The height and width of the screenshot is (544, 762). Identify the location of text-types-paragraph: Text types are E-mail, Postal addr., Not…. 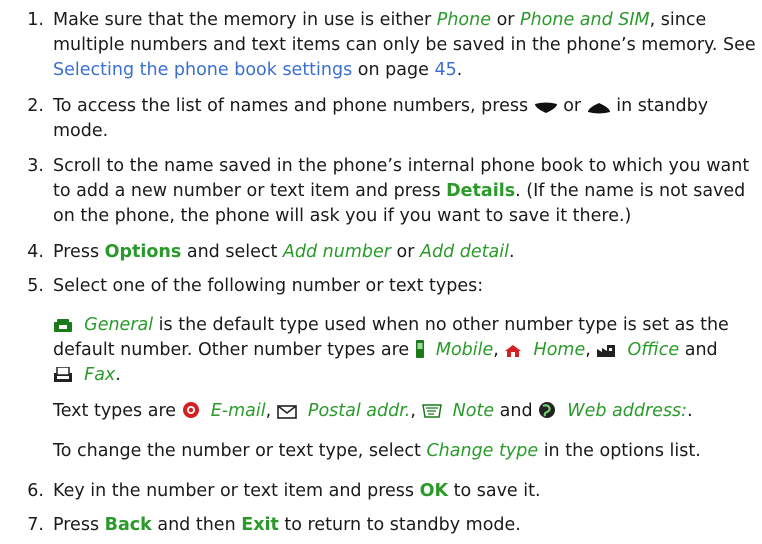
(405, 411).